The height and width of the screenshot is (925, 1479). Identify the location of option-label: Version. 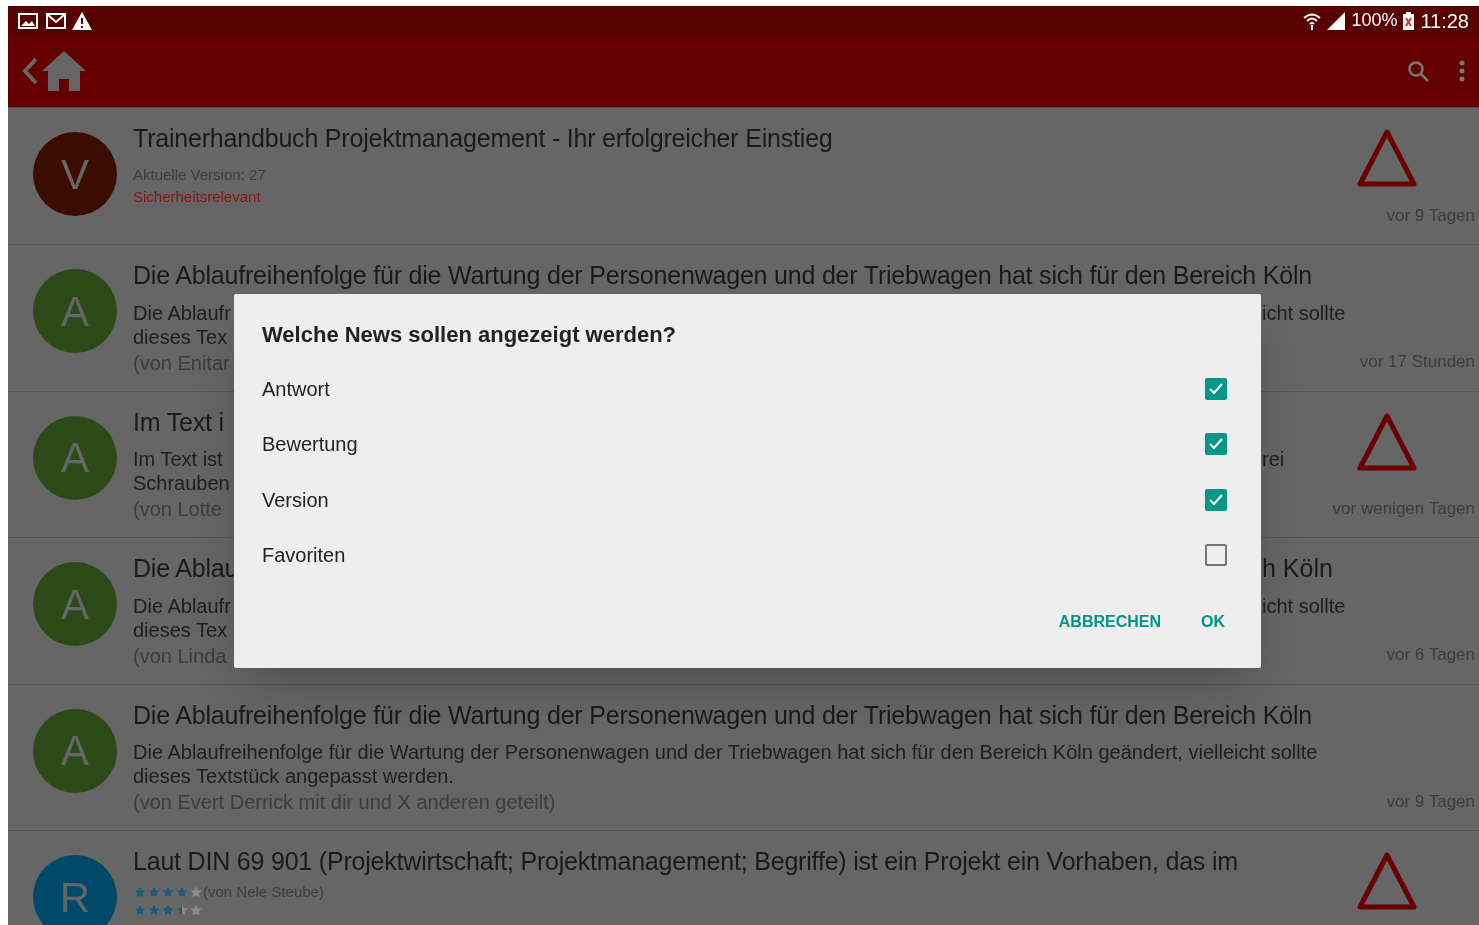
(295, 500).